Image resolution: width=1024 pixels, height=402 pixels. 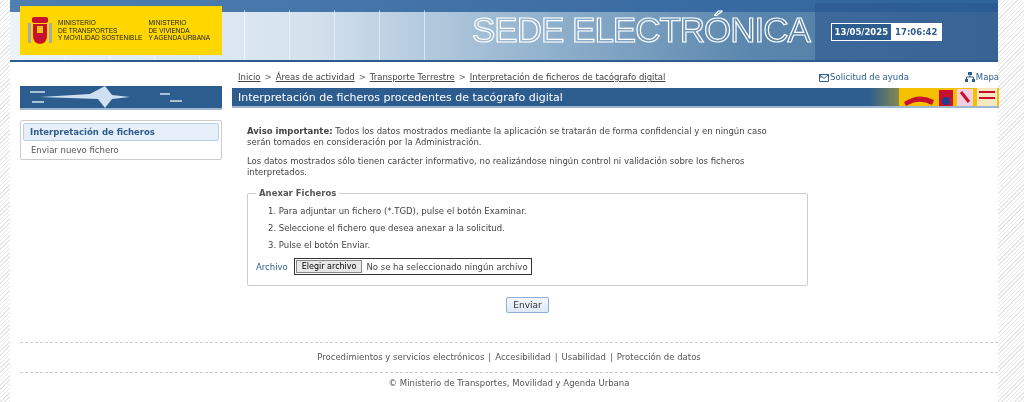 I want to click on time: 17:06:42, so click(x=916, y=31).